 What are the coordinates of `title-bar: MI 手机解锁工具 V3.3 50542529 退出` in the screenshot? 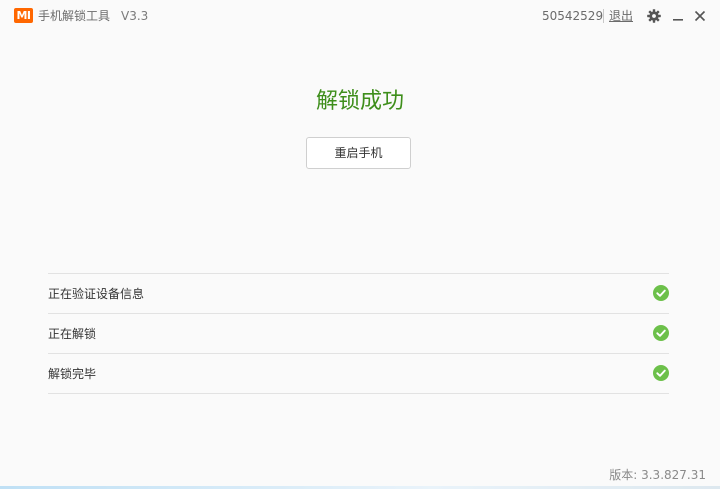 It's located at (360, 16).